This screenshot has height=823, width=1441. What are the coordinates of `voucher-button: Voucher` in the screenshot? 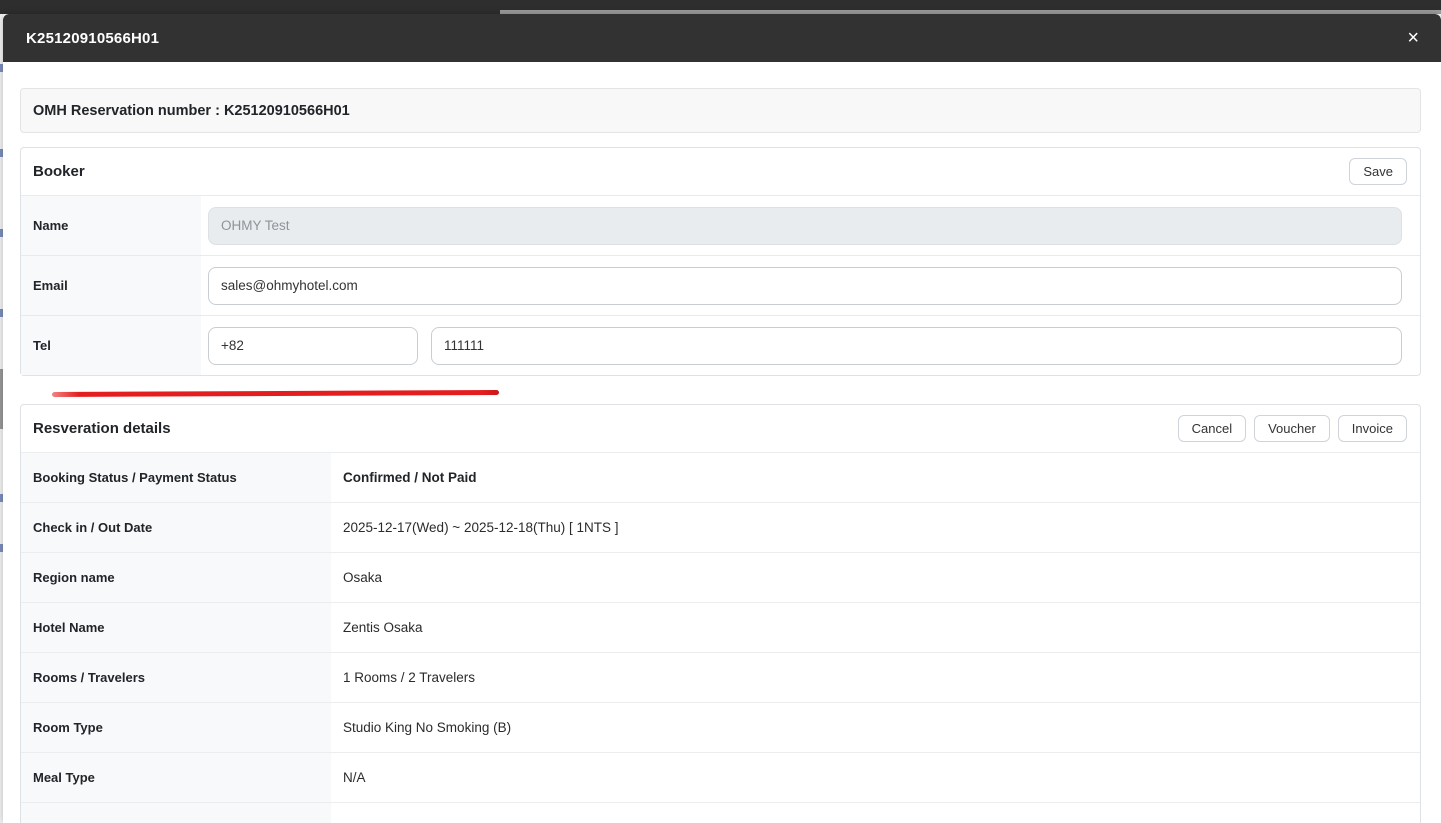 It's located at (1292, 428).